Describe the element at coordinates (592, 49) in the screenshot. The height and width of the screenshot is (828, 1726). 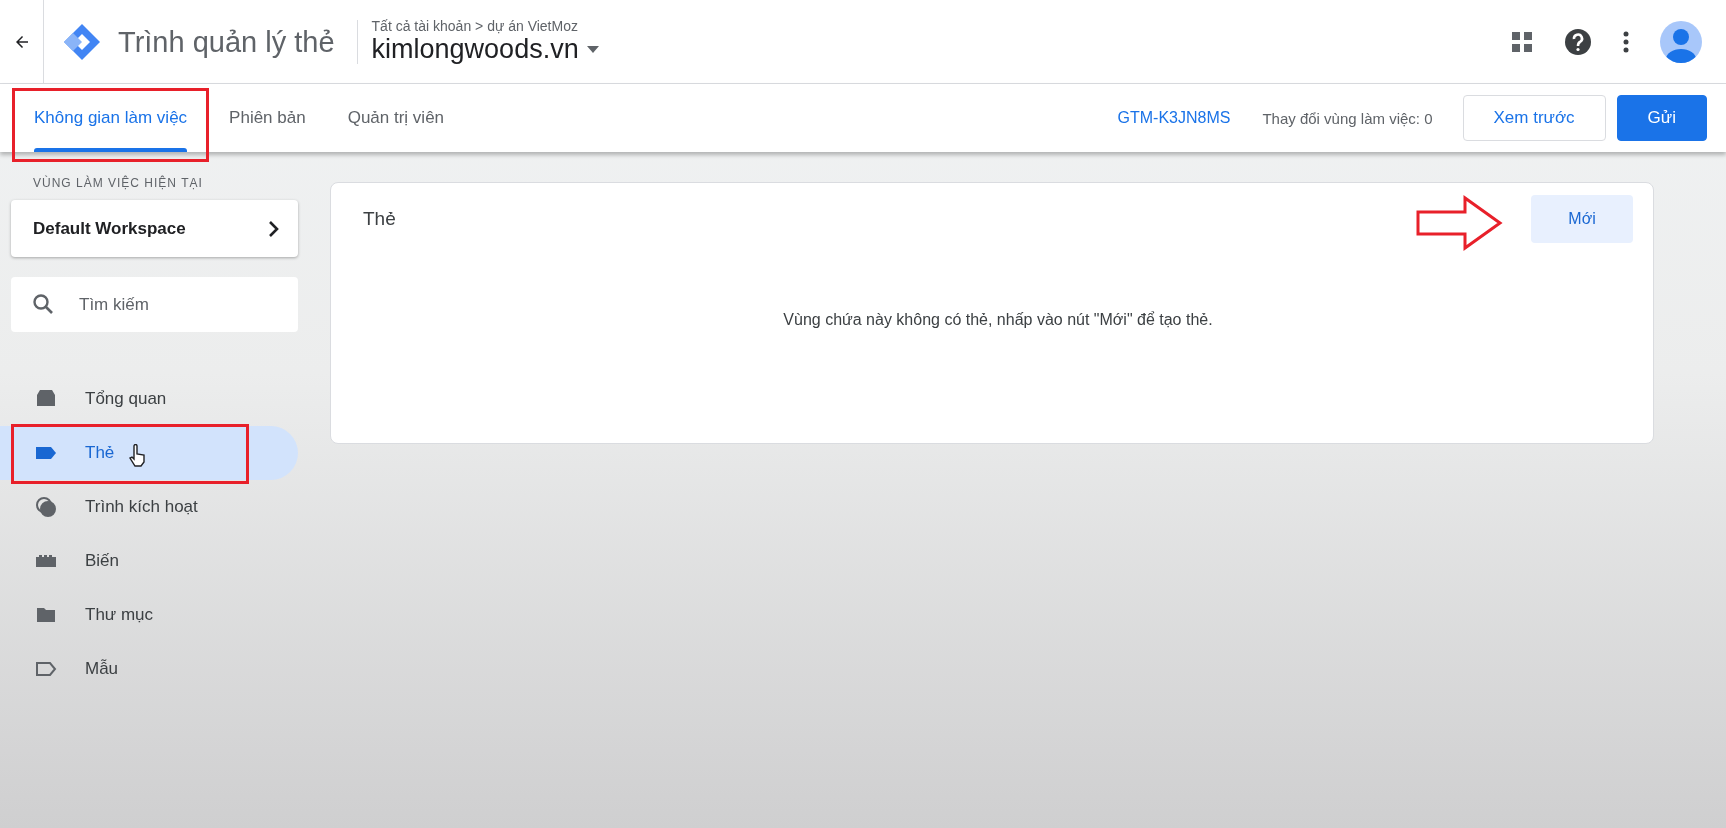
I see `caret-icon` at that location.